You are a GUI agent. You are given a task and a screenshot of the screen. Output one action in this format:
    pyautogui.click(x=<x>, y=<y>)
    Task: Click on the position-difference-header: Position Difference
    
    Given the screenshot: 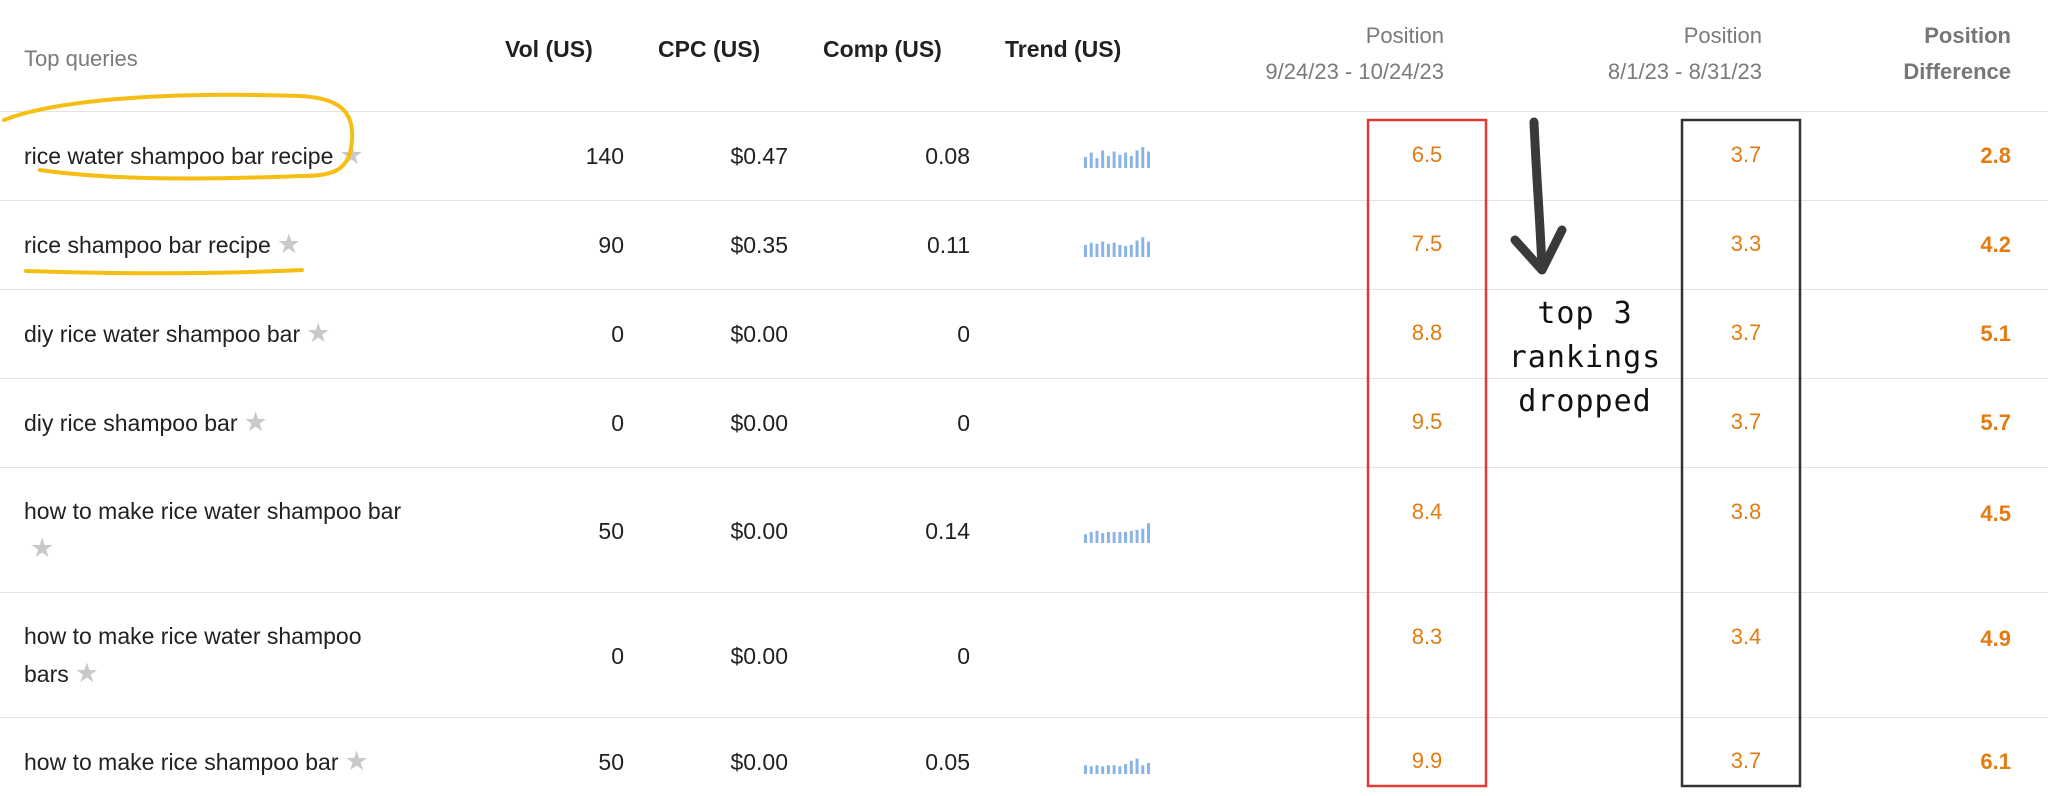 What is the action you would take?
    pyautogui.click(x=1920, y=54)
    